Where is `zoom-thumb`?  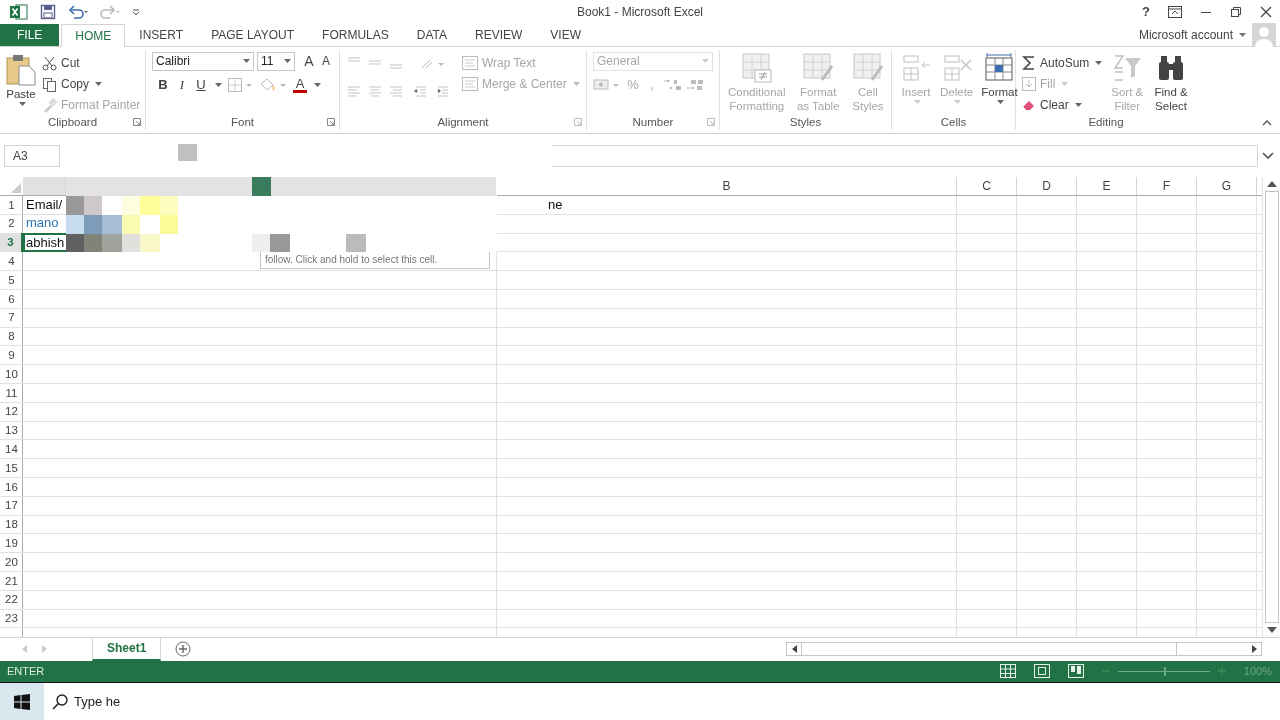
zoom-thumb is located at coordinates (1164, 671).